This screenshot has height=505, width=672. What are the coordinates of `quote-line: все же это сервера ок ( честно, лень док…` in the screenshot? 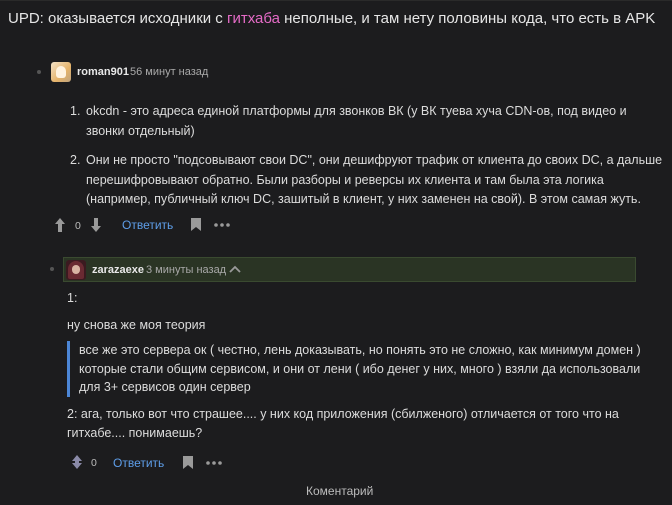 It's located at (360, 350).